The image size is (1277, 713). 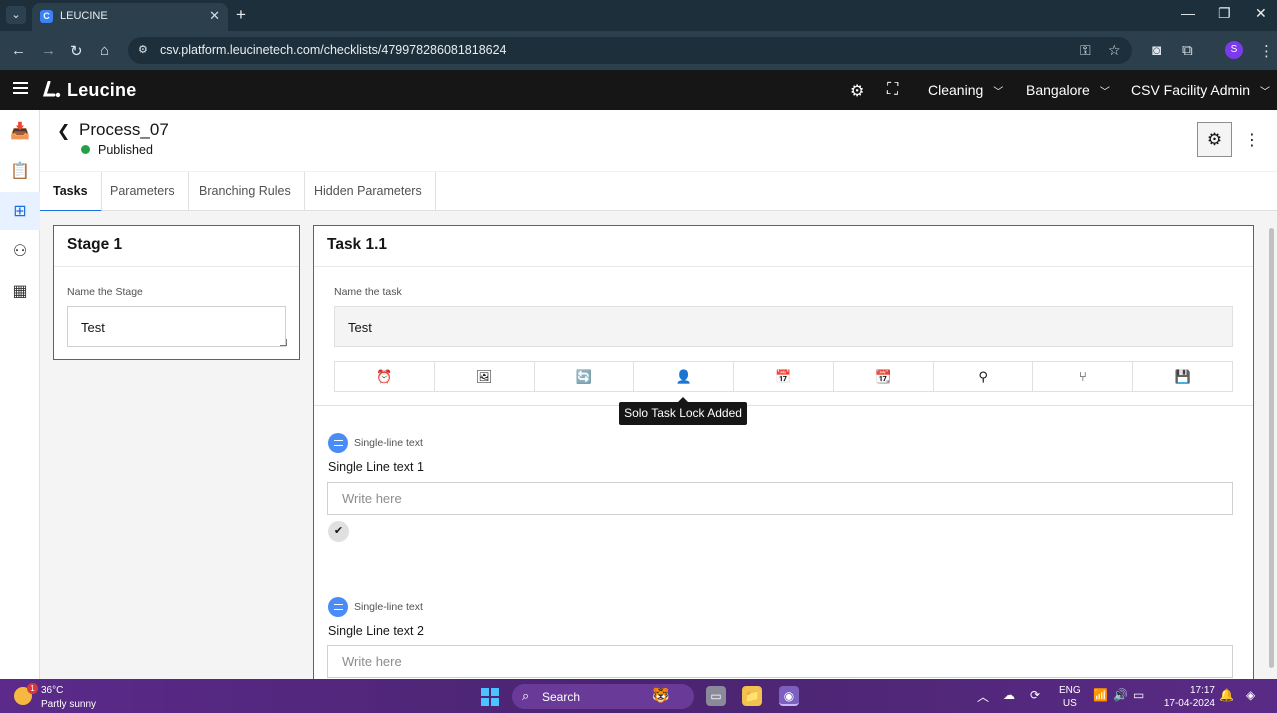 I want to click on tab-tasks: Tasks, so click(x=71, y=192).